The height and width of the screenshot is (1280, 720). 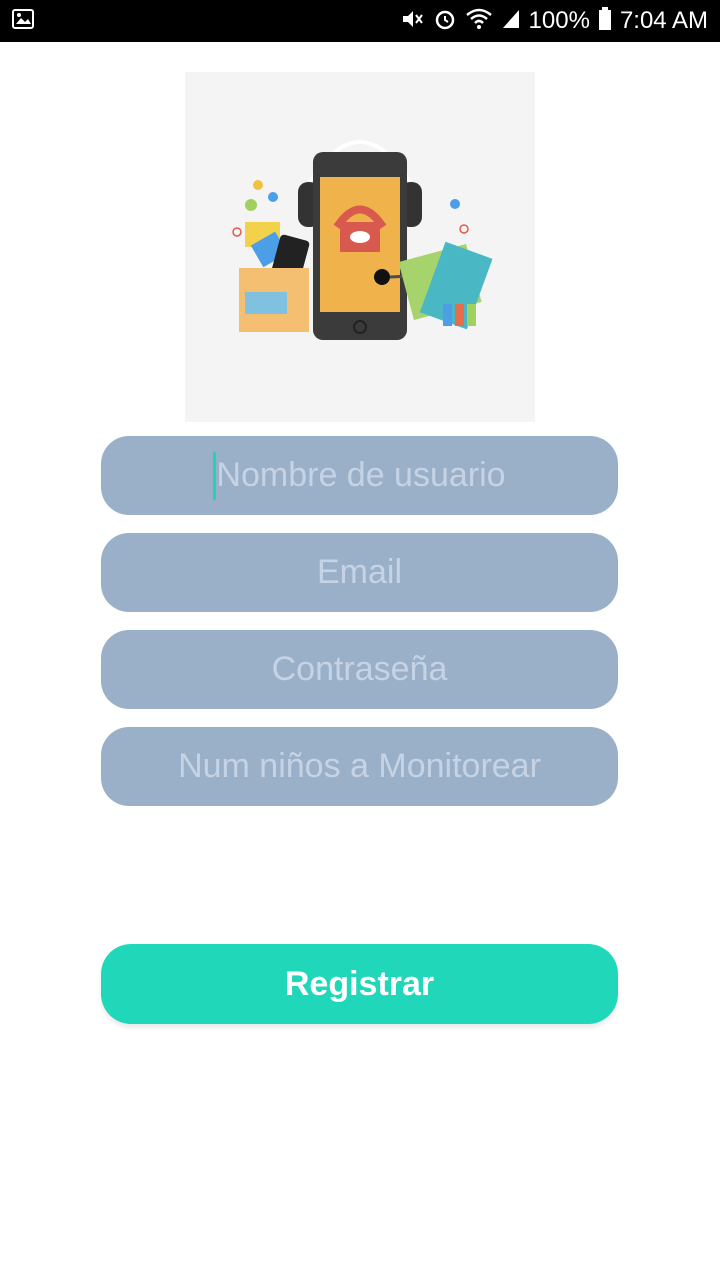 I want to click on children-count-placeholder: Num niños a Monitorear, so click(x=359, y=766).